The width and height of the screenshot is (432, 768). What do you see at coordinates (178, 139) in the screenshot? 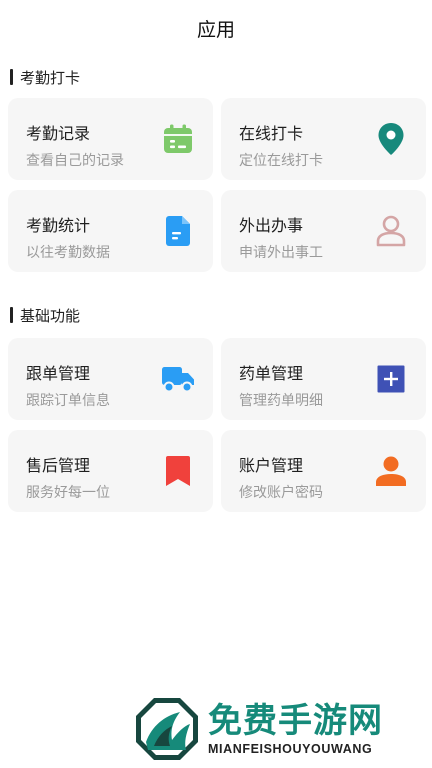
I see `calendar-icon` at bounding box center [178, 139].